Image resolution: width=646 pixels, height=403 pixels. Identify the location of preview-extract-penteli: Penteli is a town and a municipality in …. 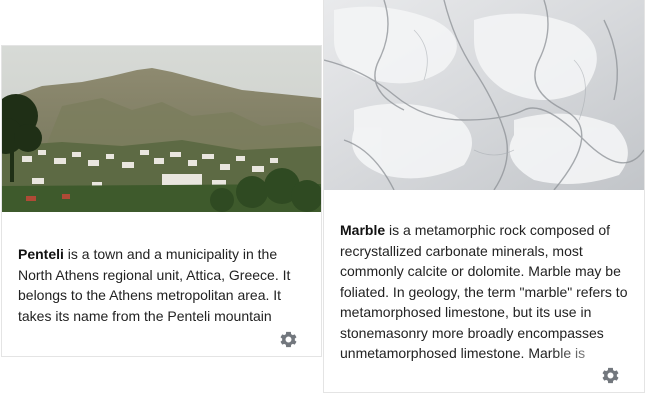
(164, 285).